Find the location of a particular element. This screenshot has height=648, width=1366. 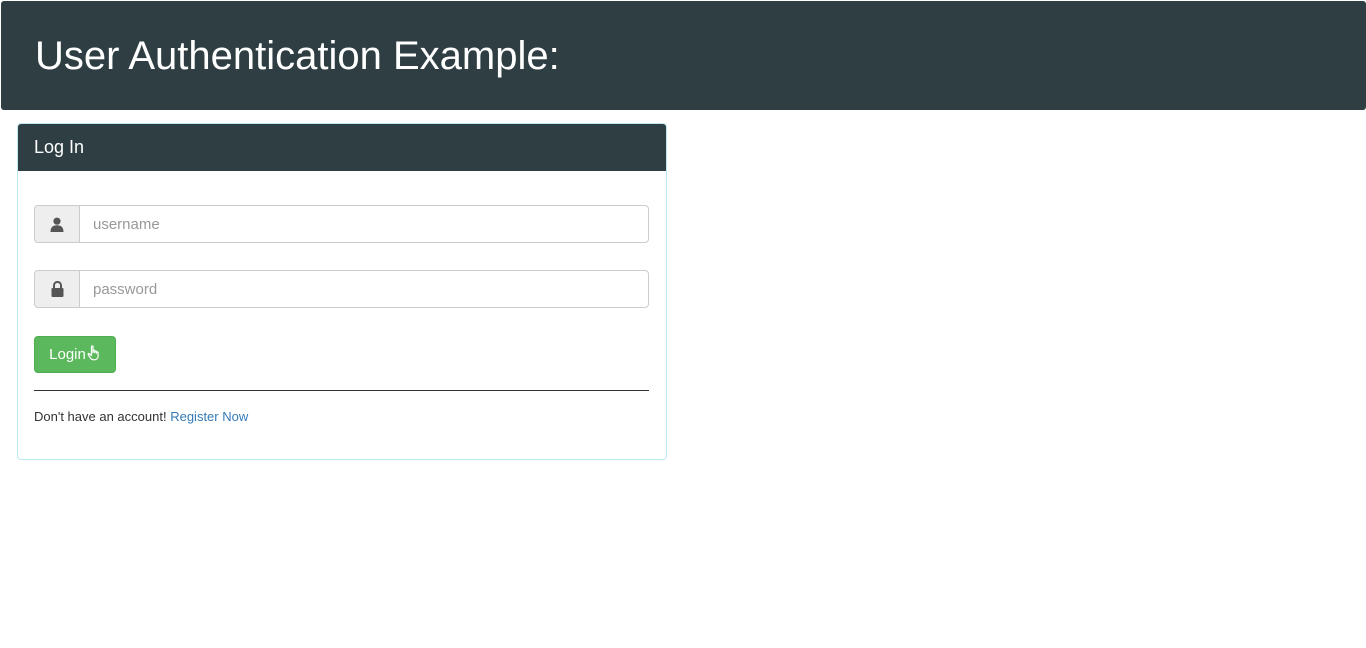

page-title: User Authentication Example: is located at coordinates (297, 56).